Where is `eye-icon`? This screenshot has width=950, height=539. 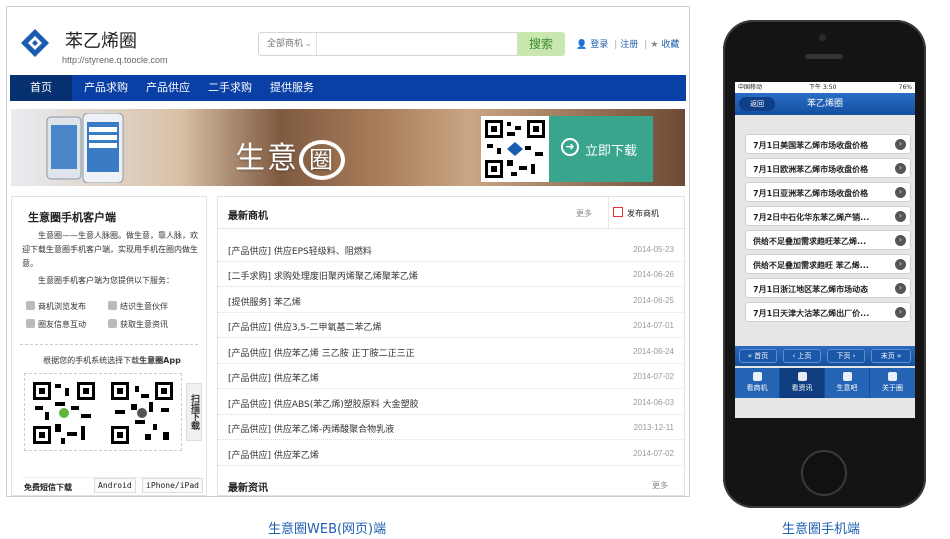 eye-icon is located at coordinates (757, 376).